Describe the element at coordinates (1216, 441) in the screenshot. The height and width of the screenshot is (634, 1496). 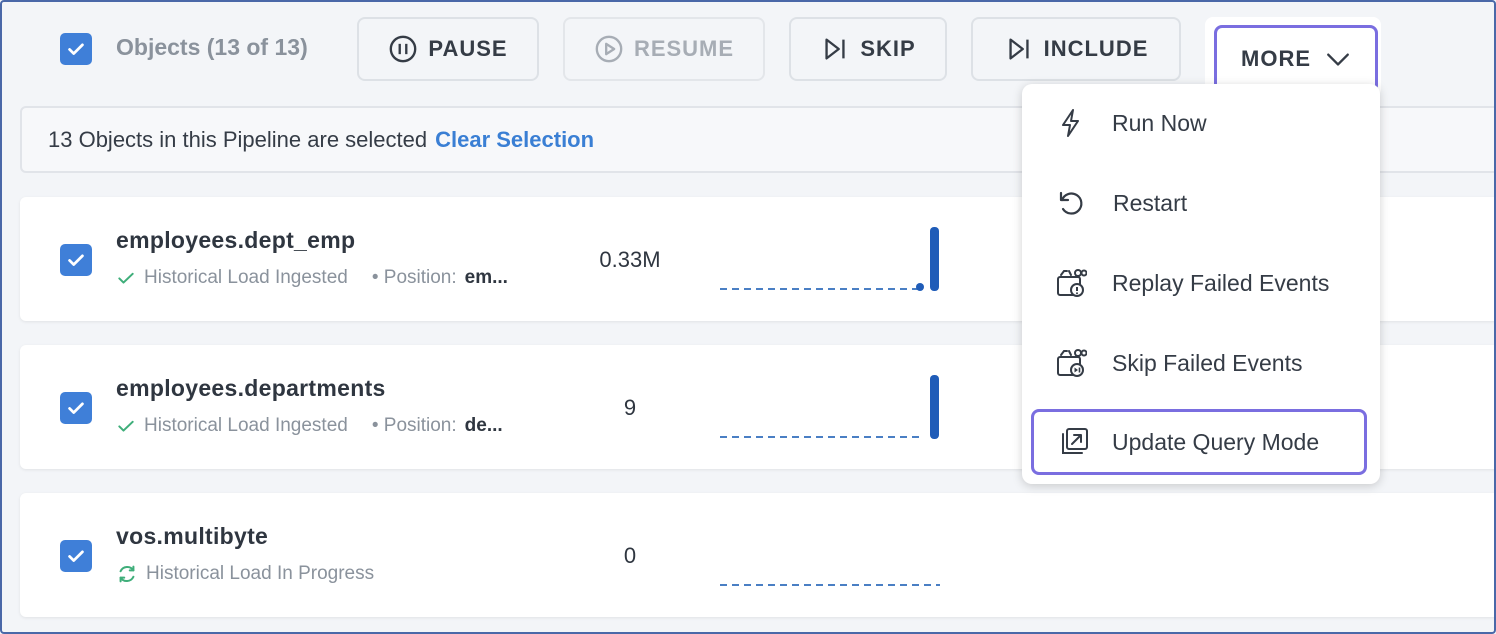
I see `menu-item-label: Update Query Mode` at that location.